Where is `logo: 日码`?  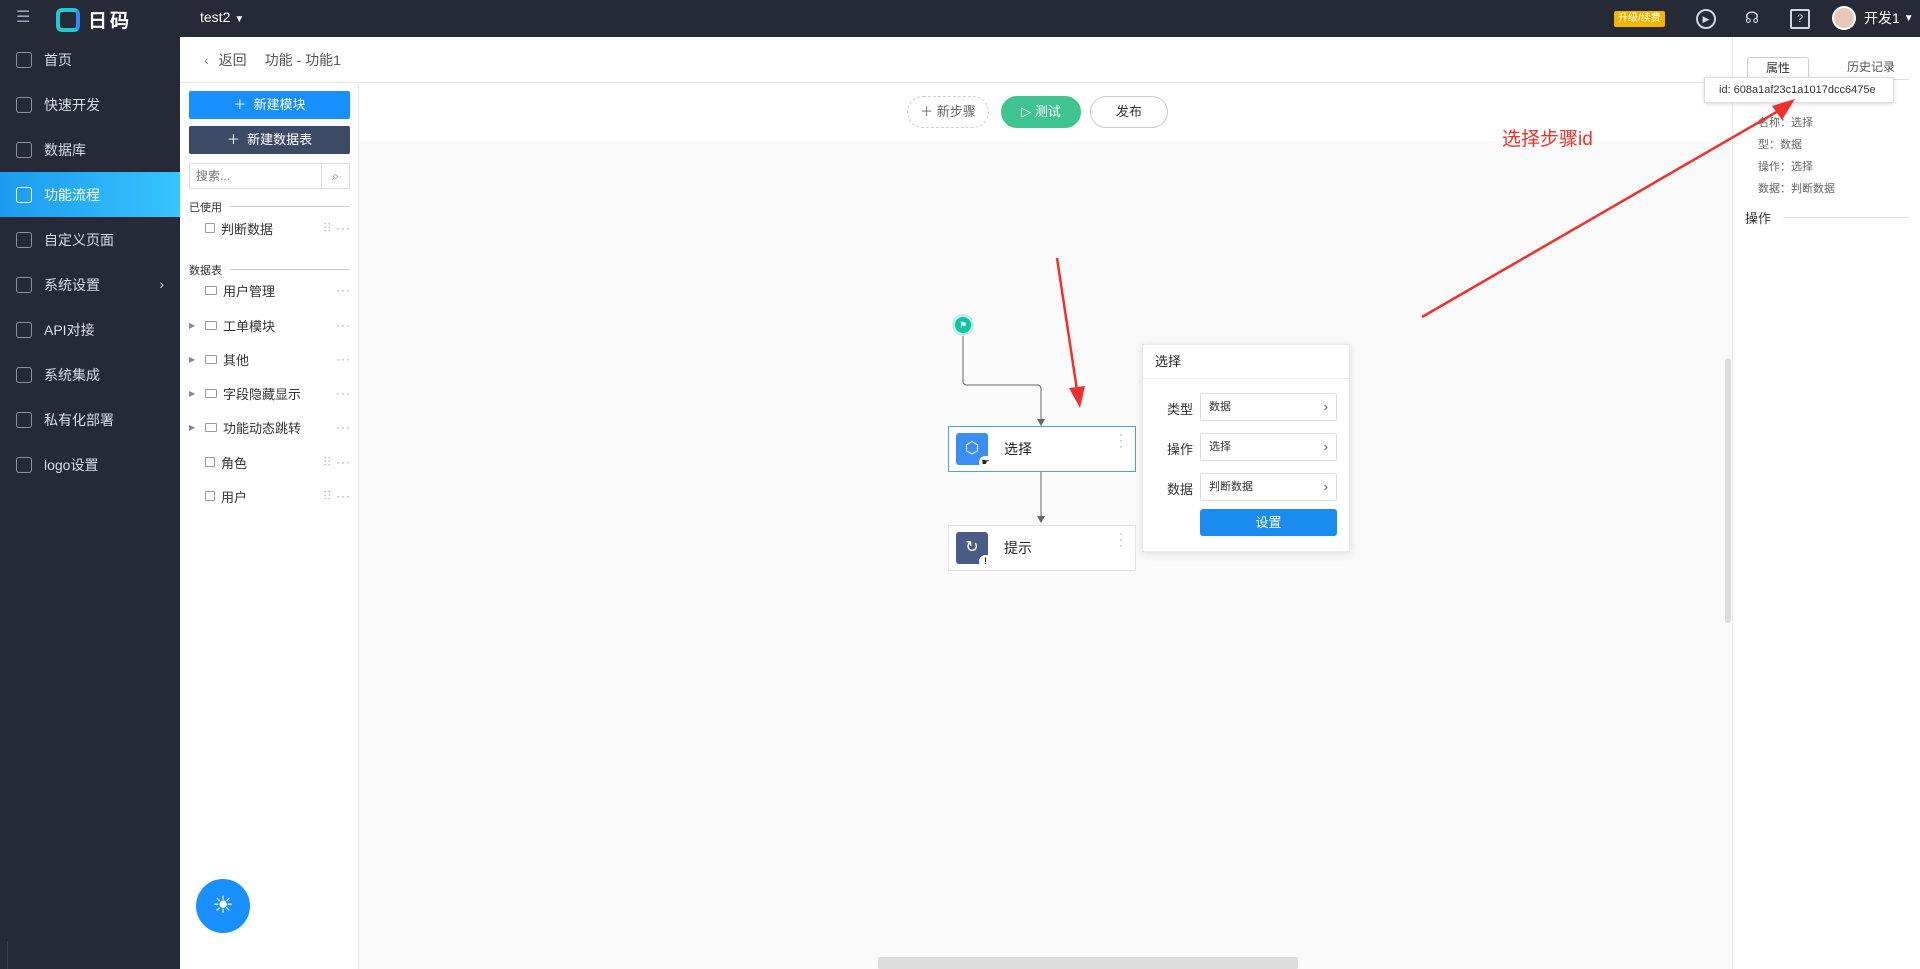 logo: 日码 is located at coordinates (94, 19).